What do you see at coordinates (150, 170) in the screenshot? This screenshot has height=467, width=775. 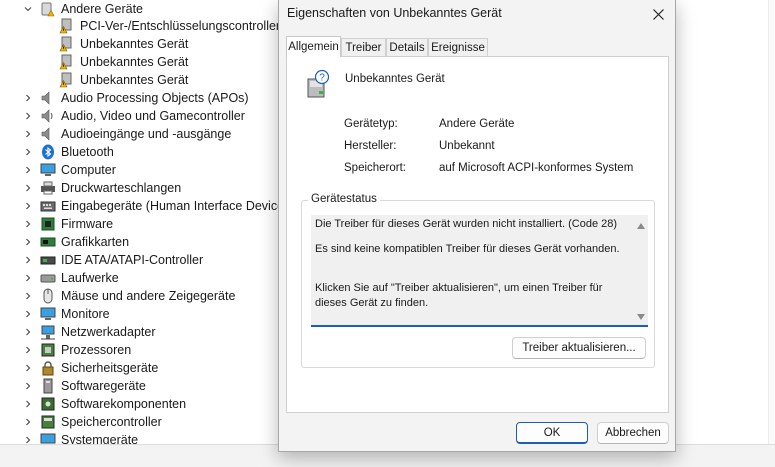 I see `tree-item-computer: Computer` at bounding box center [150, 170].